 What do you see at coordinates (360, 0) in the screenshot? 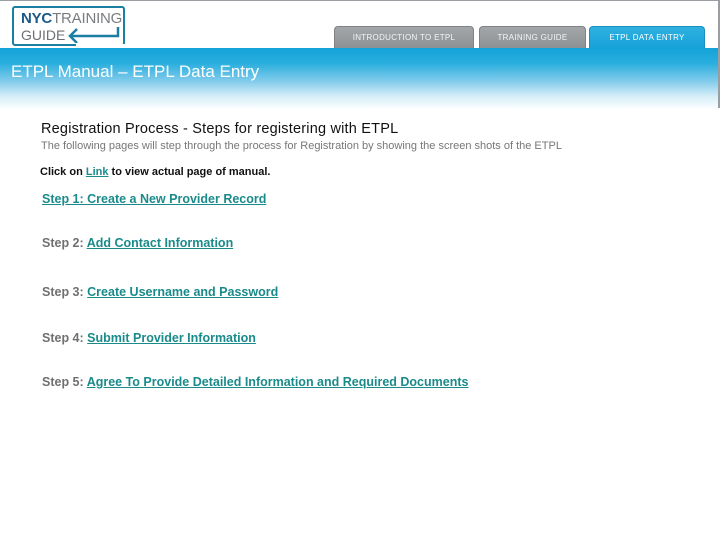
I see `top-border` at bounding box center [360, 0].